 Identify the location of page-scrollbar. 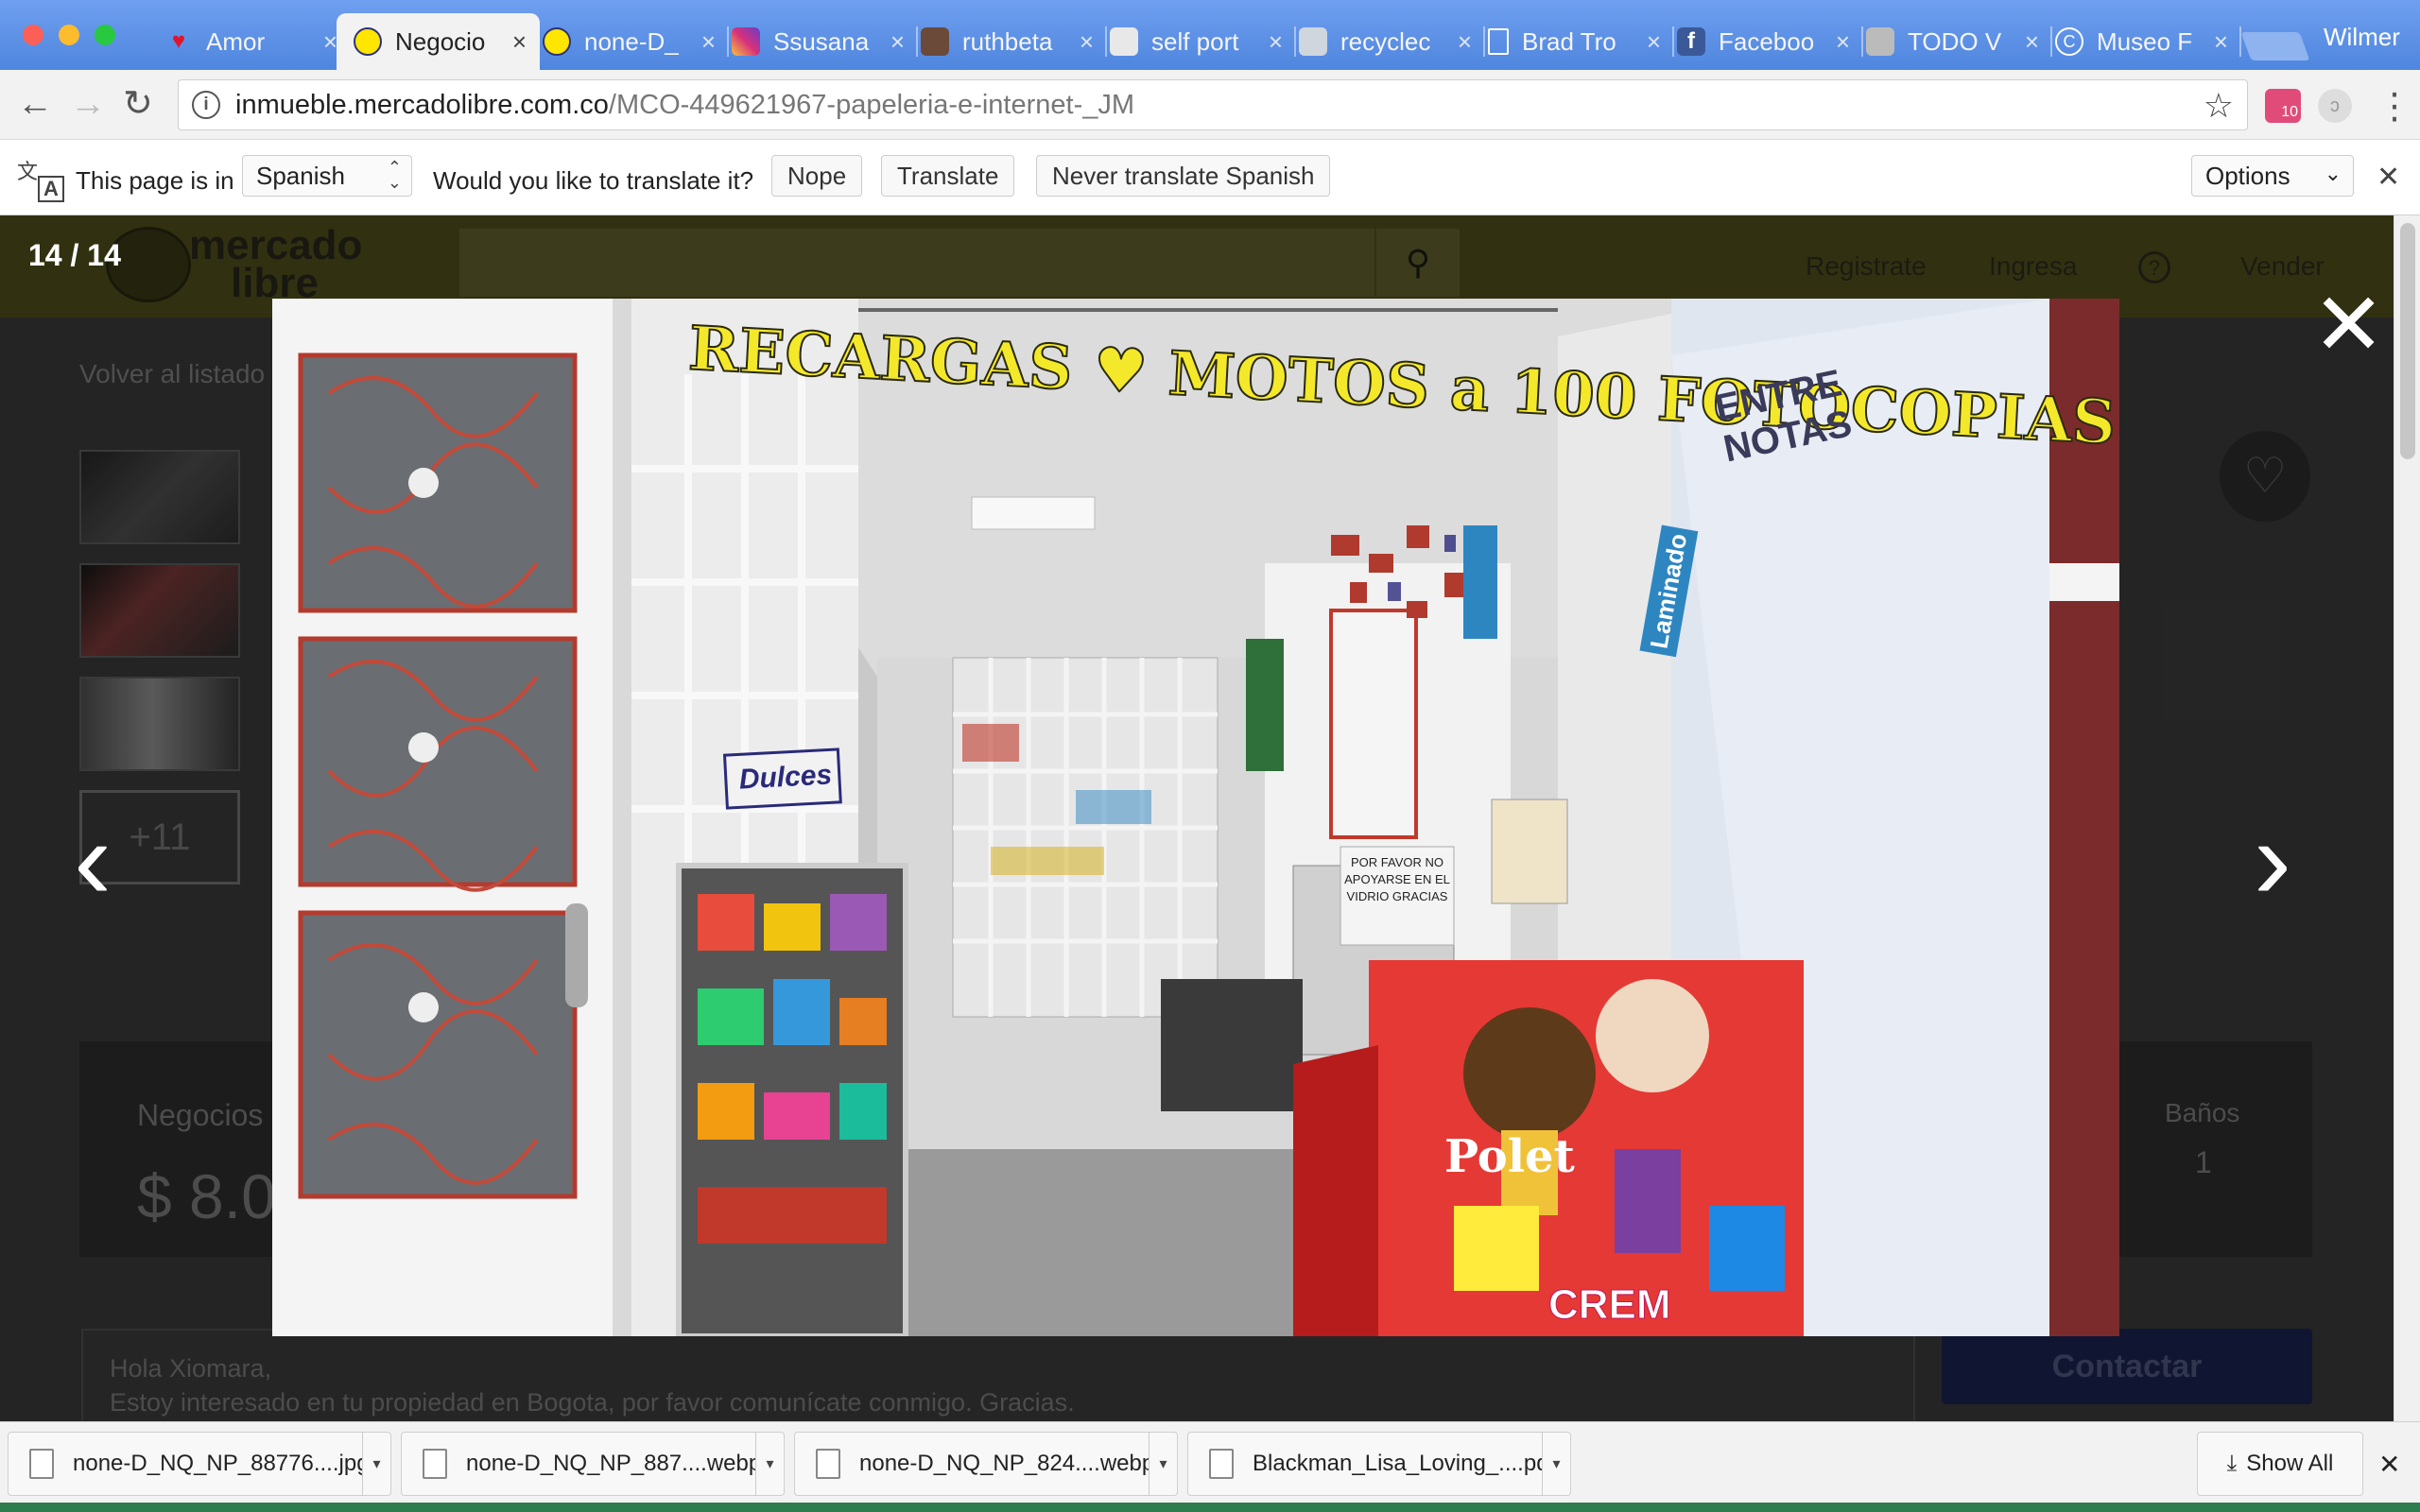
(2407, 818).